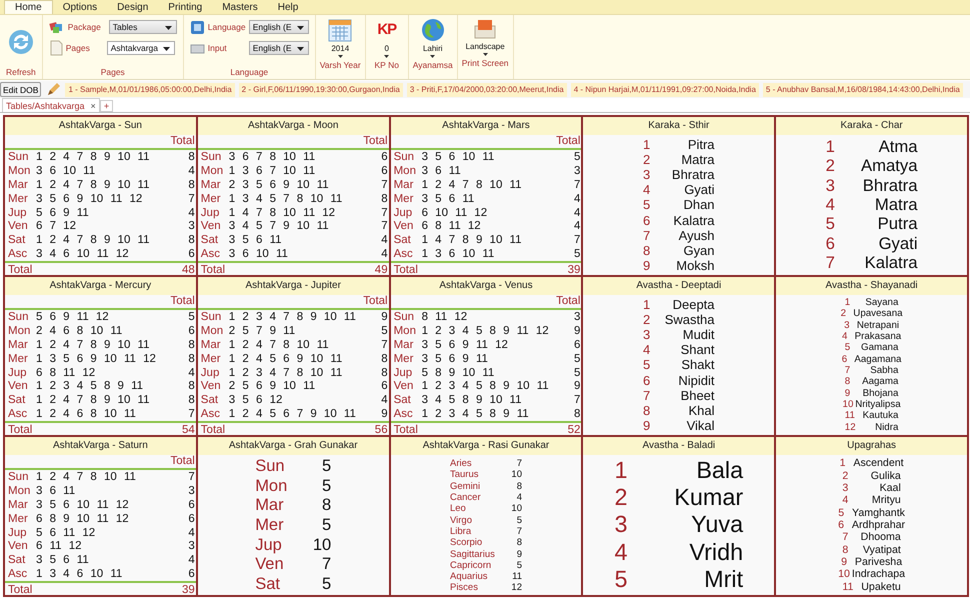  What do you see at coordinates (386, 30) in the screenshot?
I see `kp-logo: KP` at bounding box center [386, 30].